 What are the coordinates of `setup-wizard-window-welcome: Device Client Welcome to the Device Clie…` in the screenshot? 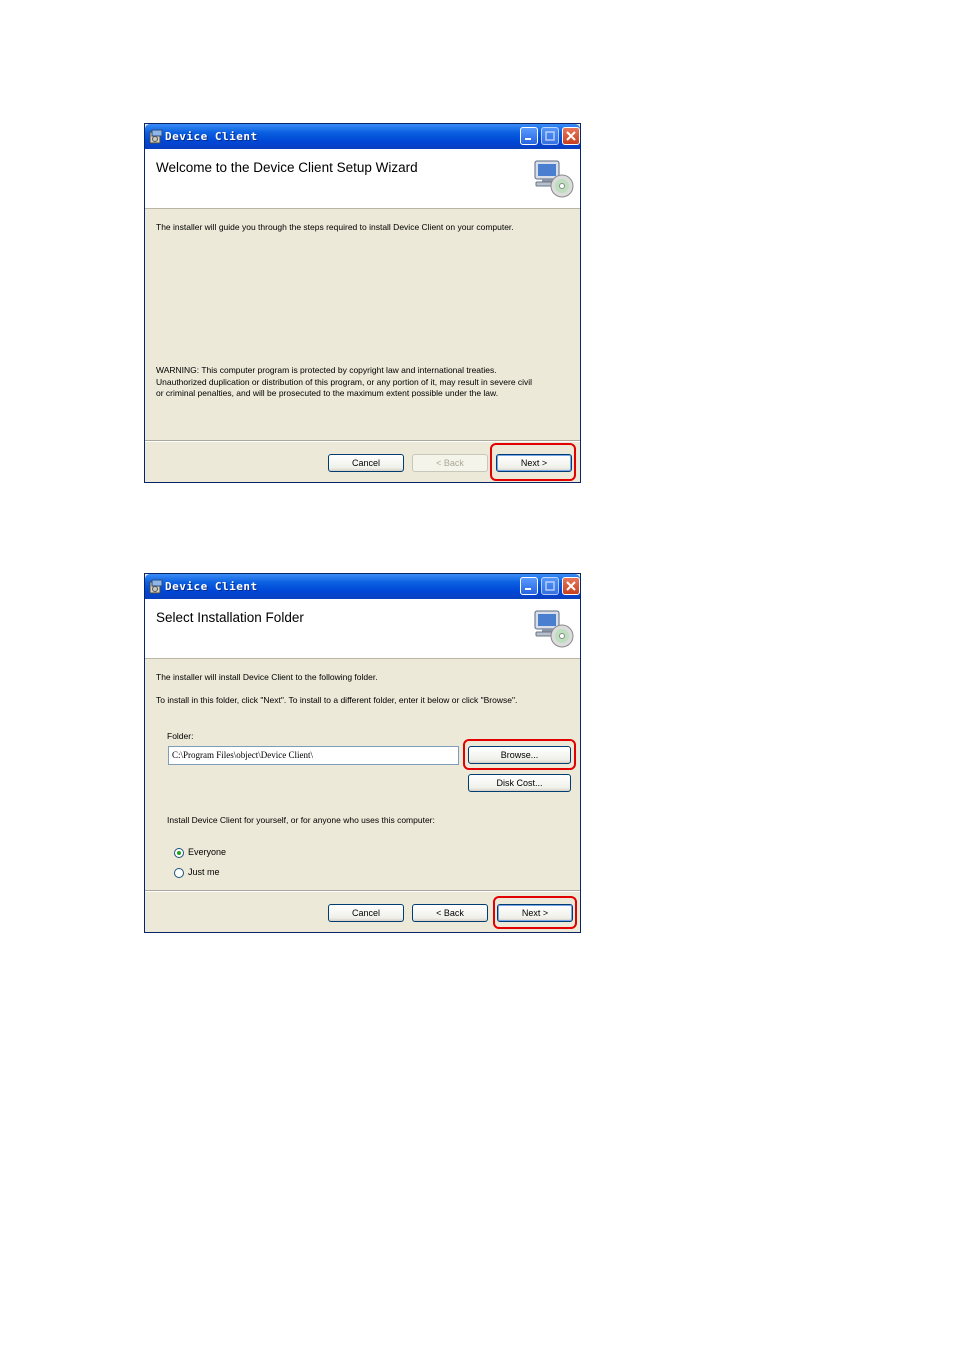 It's located at (362, 303).